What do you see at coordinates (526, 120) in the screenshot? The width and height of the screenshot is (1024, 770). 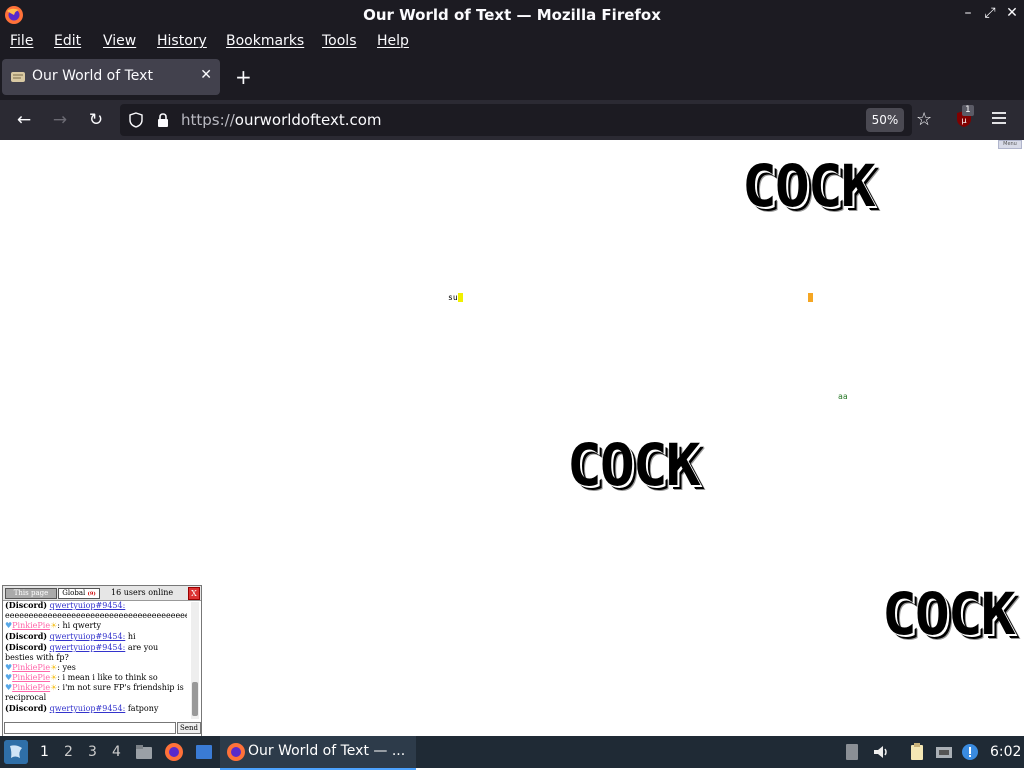 I see `url-bar: https://ourworldoftext.com 50% ☆` at bounding box center [526, 120].